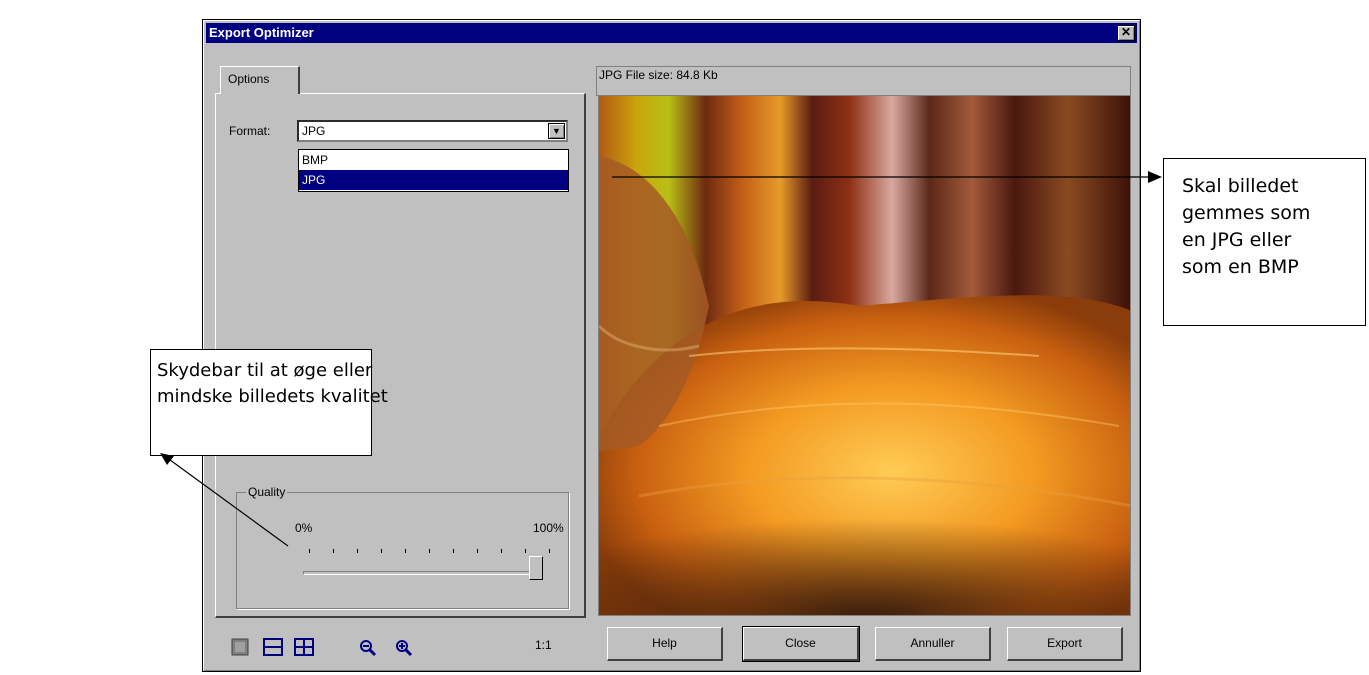  I want to click on zoom-out-icon, so click(369, 648).